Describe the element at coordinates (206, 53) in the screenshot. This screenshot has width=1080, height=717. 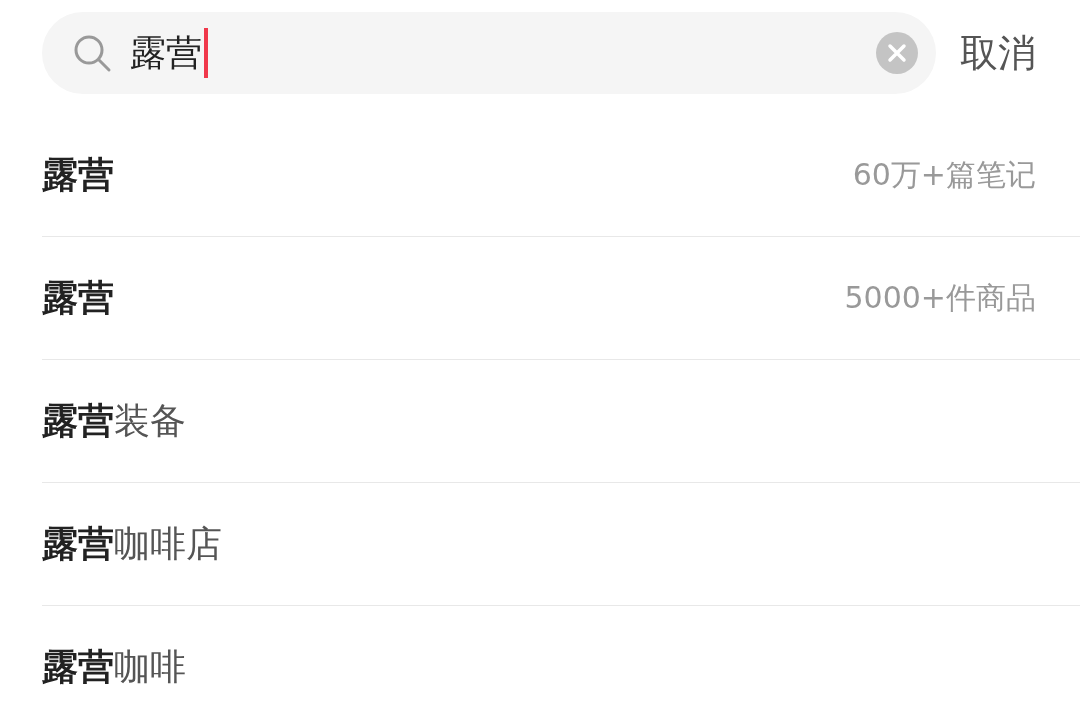
I see `text-caret` at that location.